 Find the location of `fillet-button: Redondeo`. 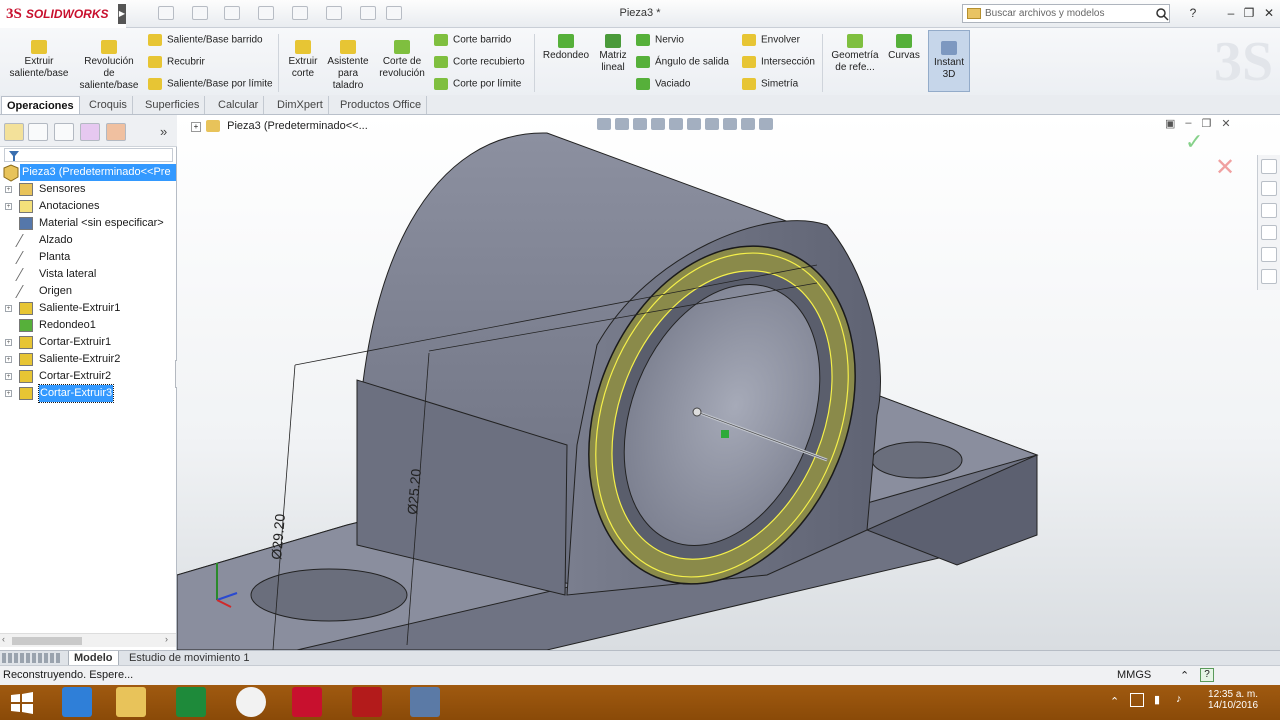

fillet-button: Redondeo is located at coordinates (566, 48).